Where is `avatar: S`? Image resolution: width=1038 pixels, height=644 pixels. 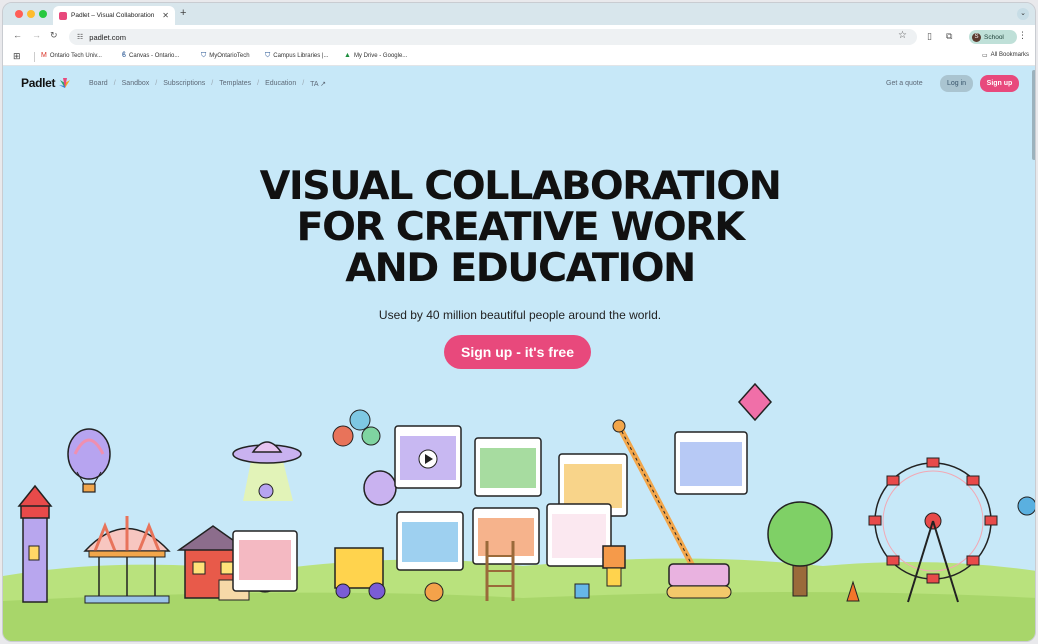
avatar: S is located at coordinates (976, 37).